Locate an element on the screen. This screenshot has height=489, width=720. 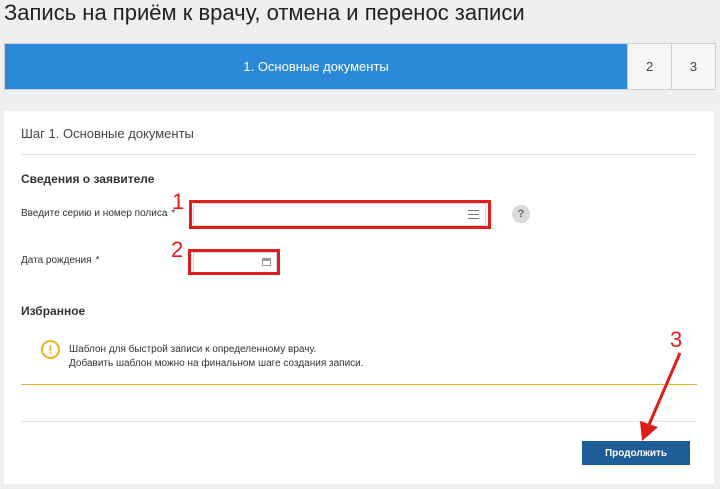
birthdate-label-text: Дата рождения is located at coordinates (56, 260).